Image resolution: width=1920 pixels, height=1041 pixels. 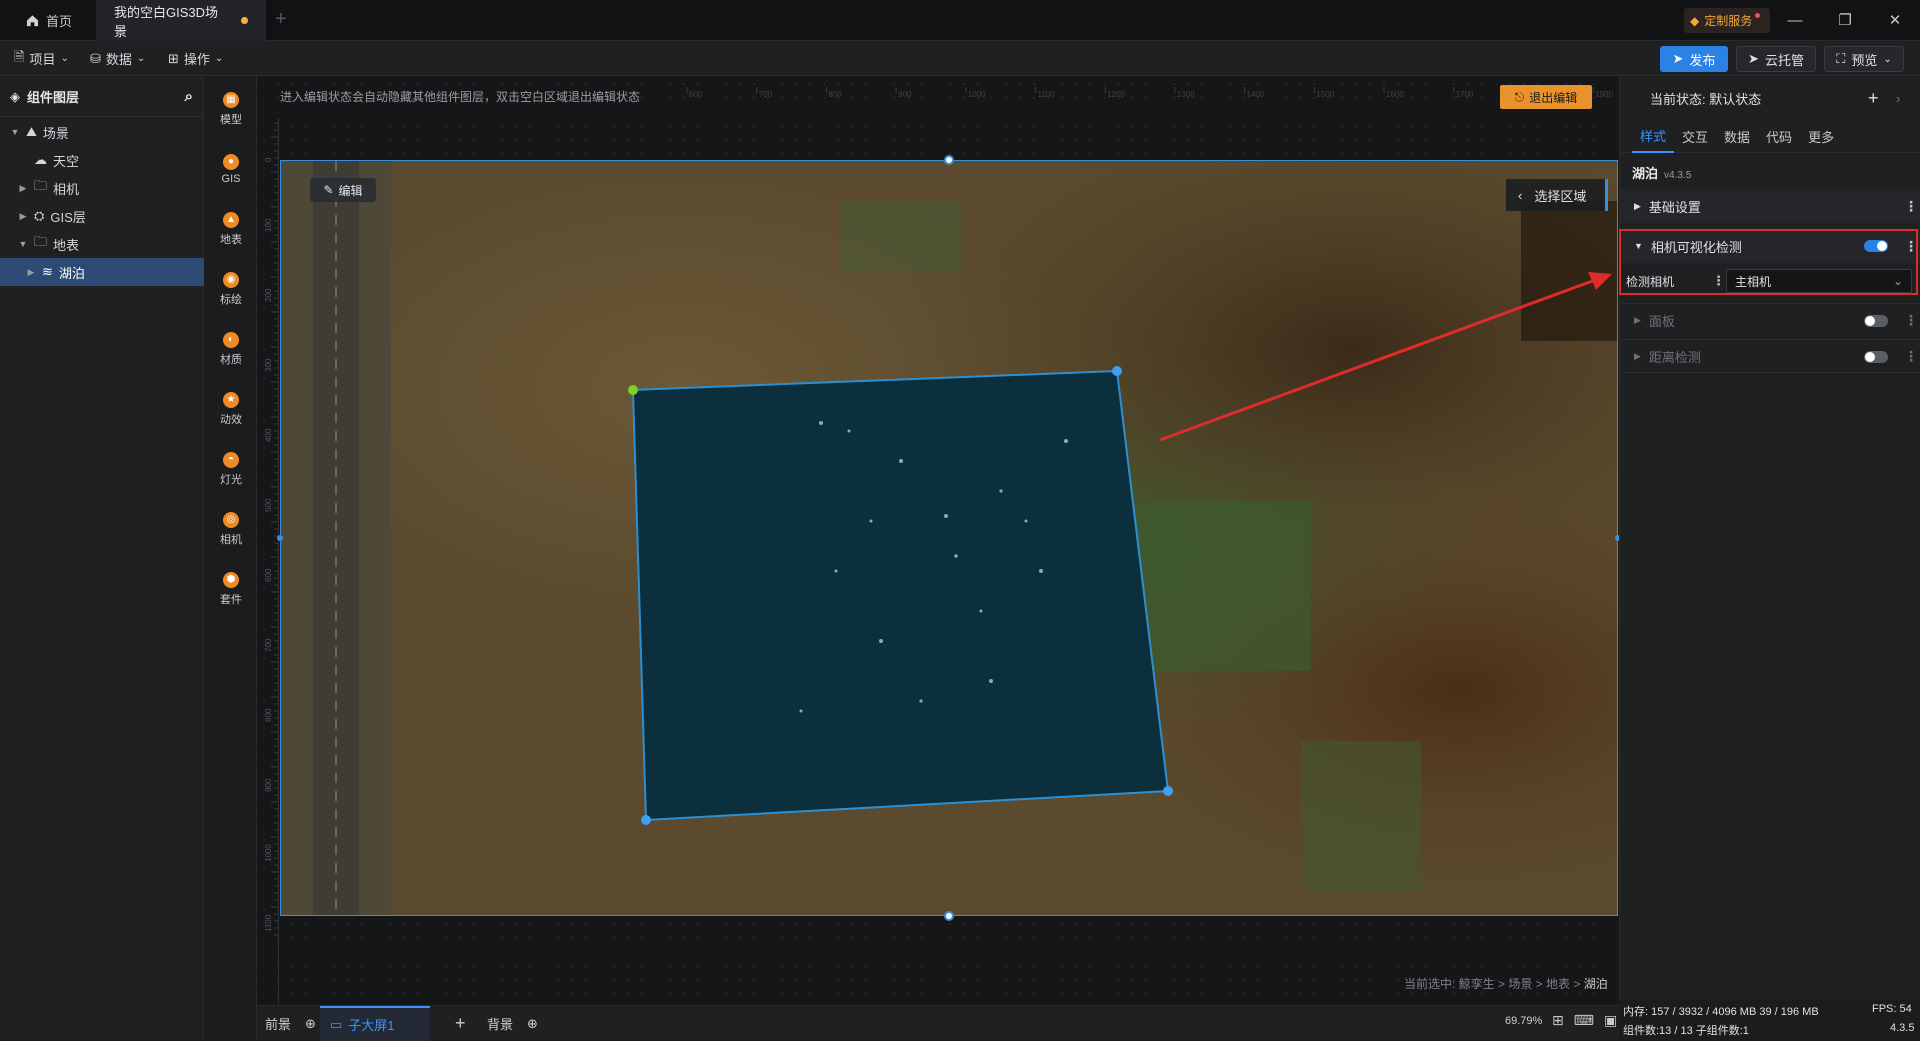 I want to click on menu-operation-label: 操作, so click(x=196, y=59).